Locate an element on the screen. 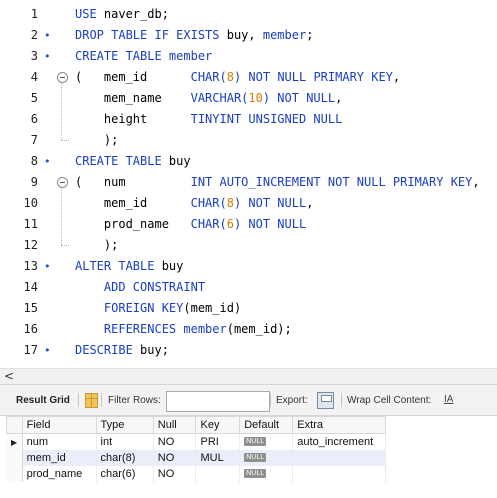  code-line: 2 • DROP TABLE IF EXISTS buy, member; is located at coordinates (248, 36).